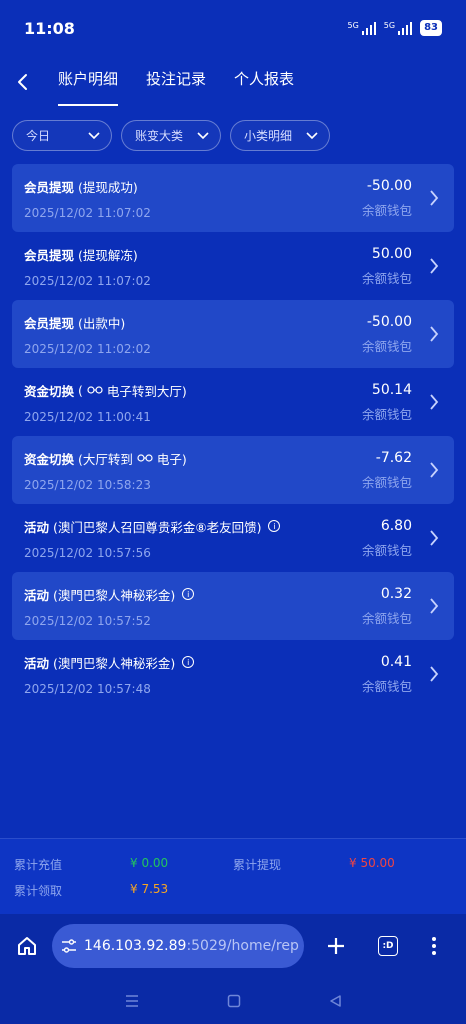  I want to click on row-amount: 50.14, so click(391, 389).